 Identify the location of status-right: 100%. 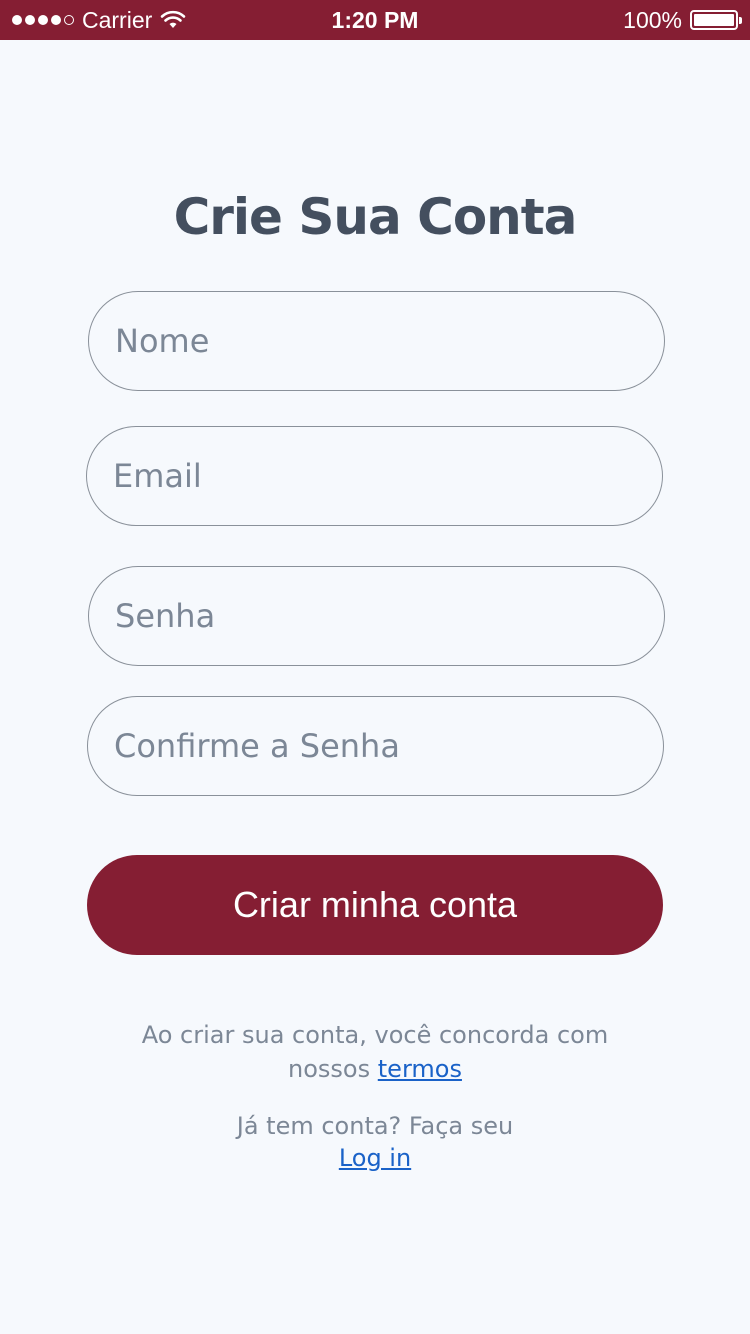
(682, 20).